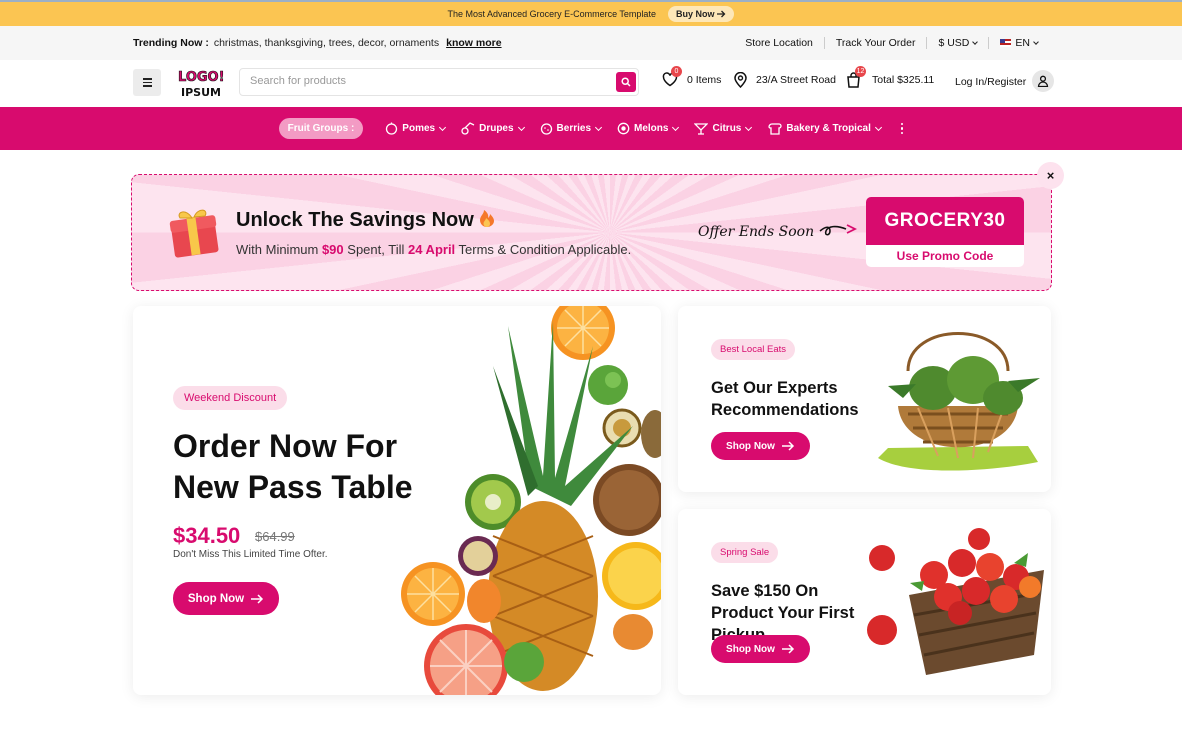  Describe the element at coordinates (955, 601) in the screenshot. I see `apple-basket-image` at that location.